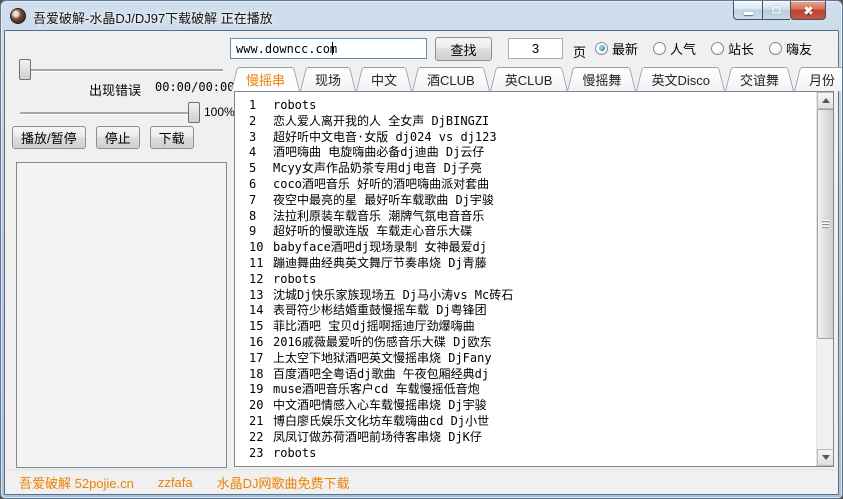 The image size is (843, 499). Describe the element at coordinates (525, 185) in the screenshot. I see `song-row: 6 coco酒吧音乐 好听的酒吧嗨曲派对套曲` at that location.